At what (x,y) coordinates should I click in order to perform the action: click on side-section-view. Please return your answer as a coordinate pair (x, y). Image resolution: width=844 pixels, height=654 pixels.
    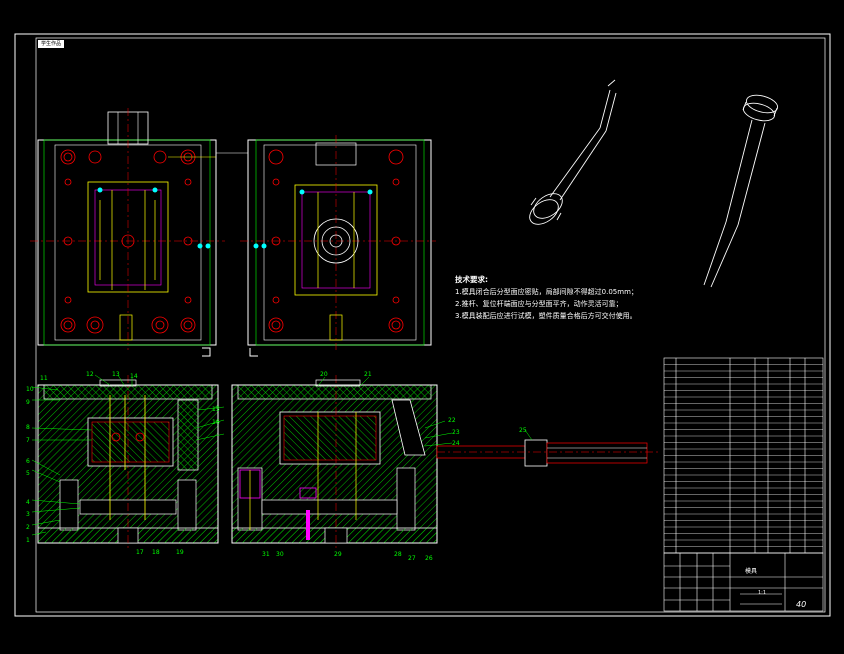
    Looking at the image, I should click on (445, 461).